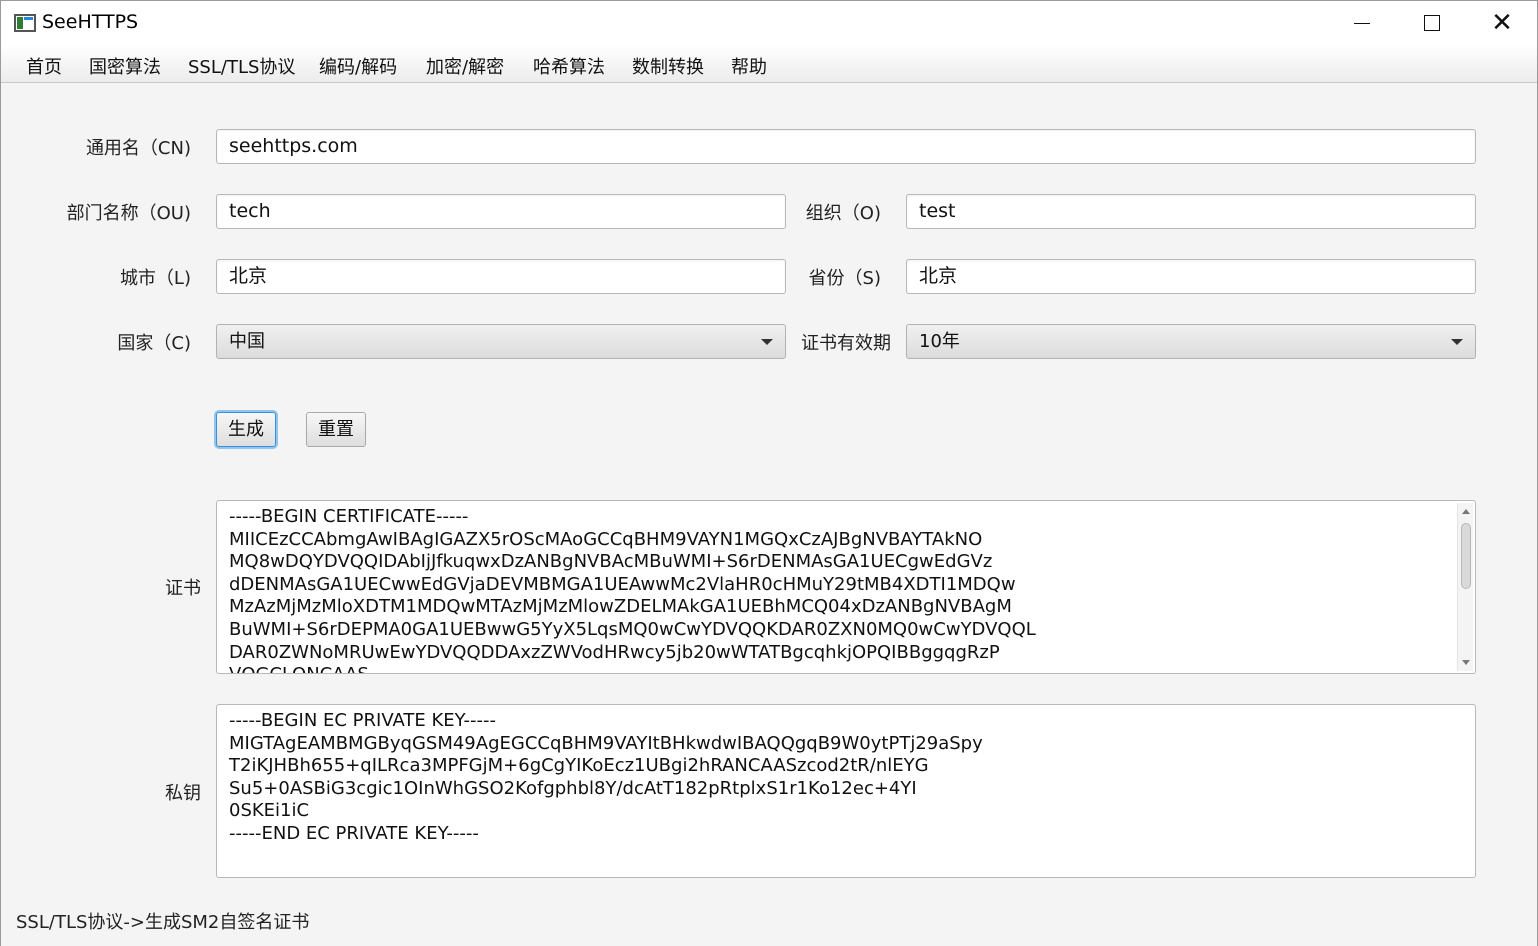 The height and width of the screenshot is (946, 1538). I want to click on o-input: test, so click(1191, 211).